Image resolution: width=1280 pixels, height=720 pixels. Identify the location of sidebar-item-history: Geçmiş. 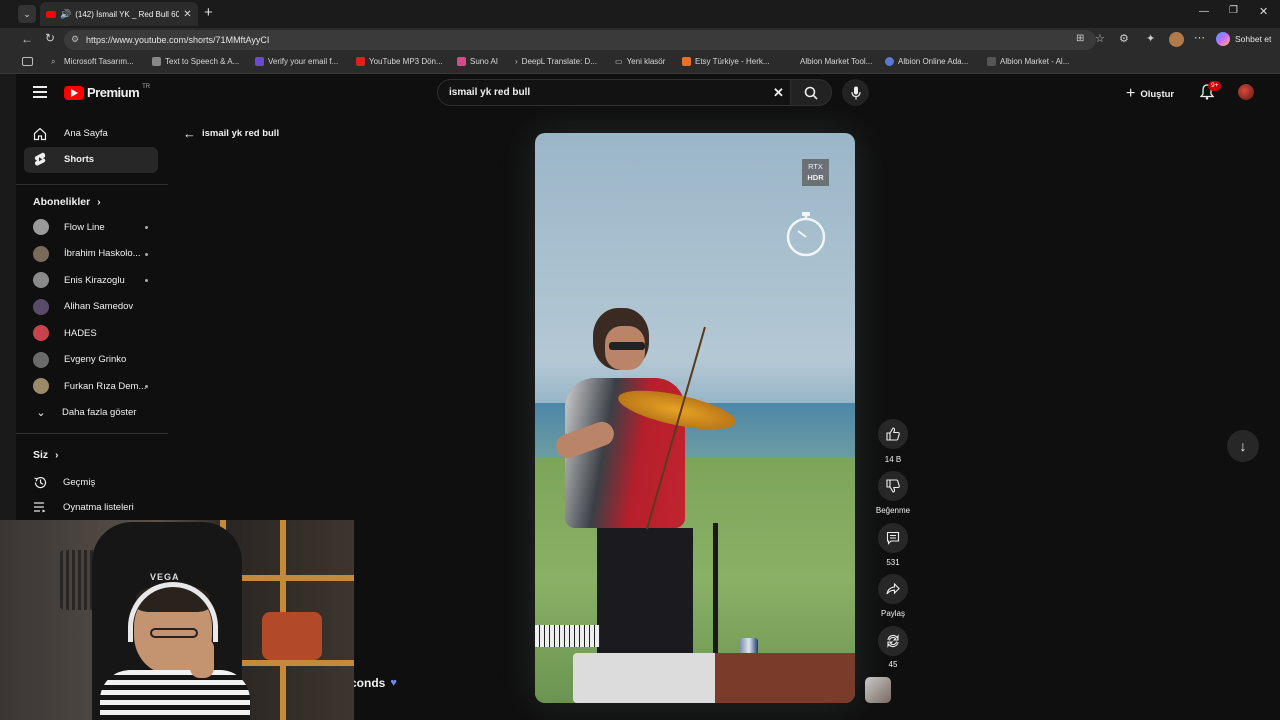
(64, 482).